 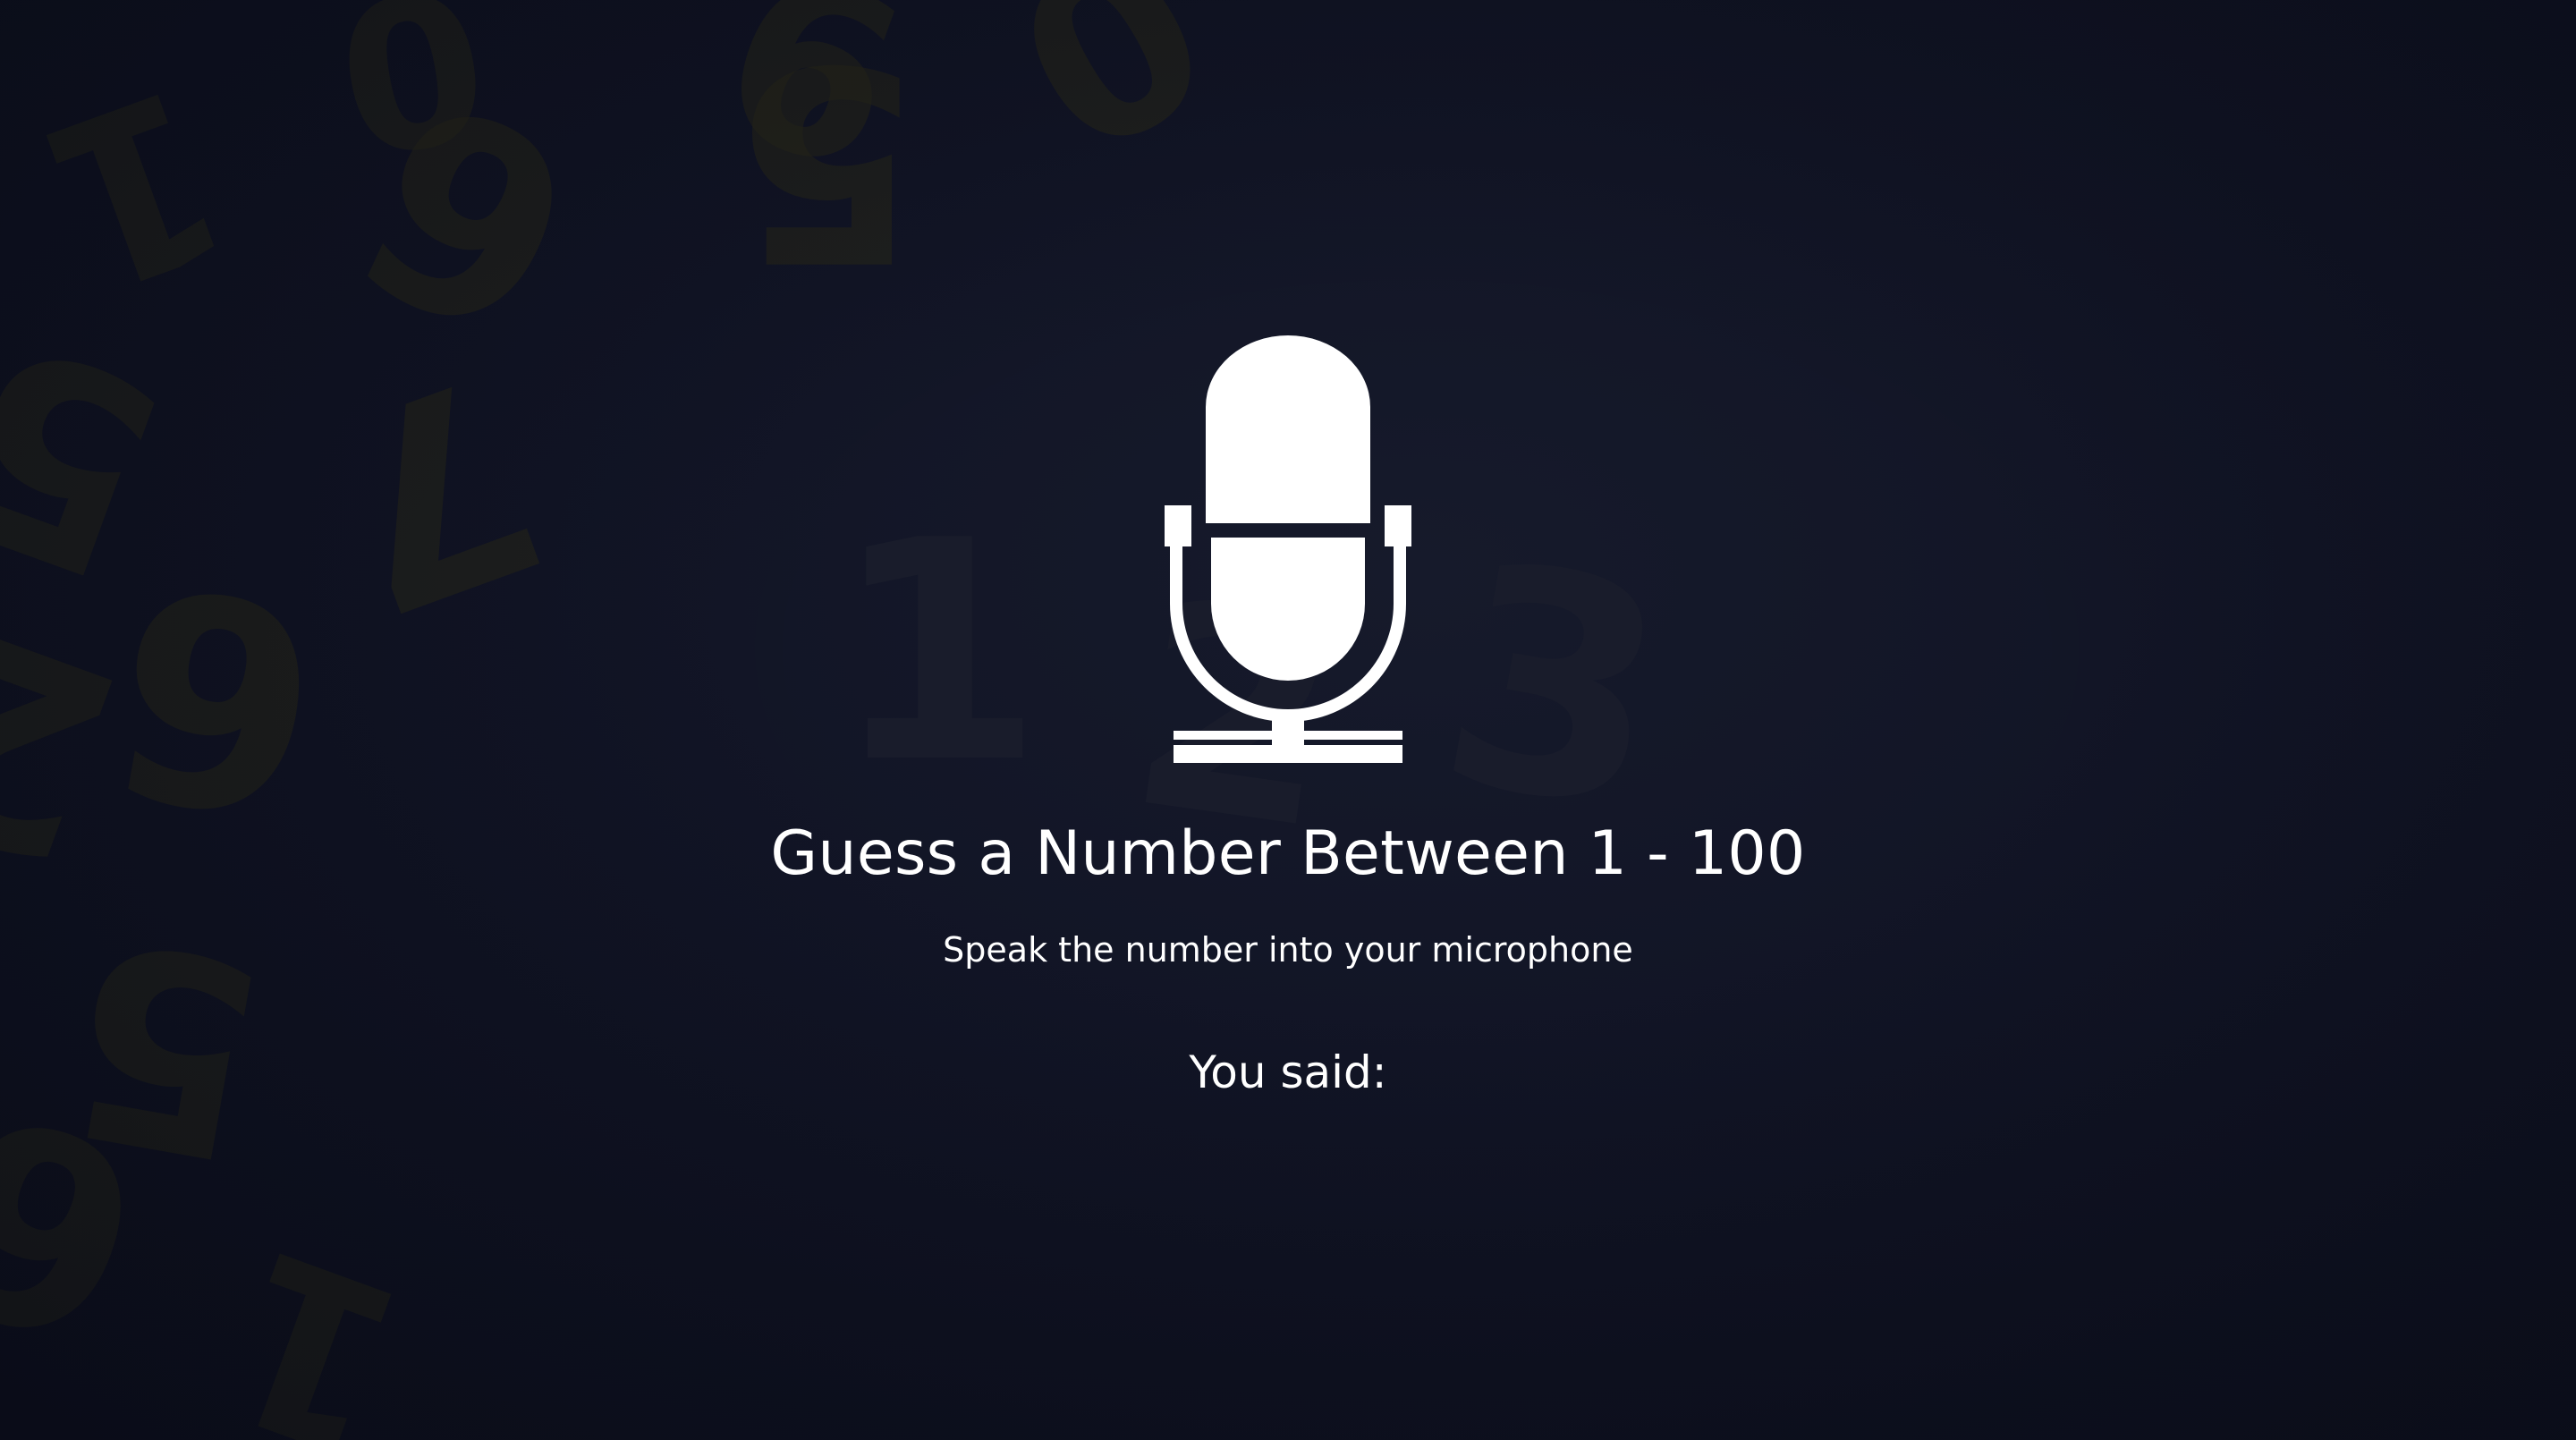 I want to click on mic-head-top, so click(x=1288, y=429).